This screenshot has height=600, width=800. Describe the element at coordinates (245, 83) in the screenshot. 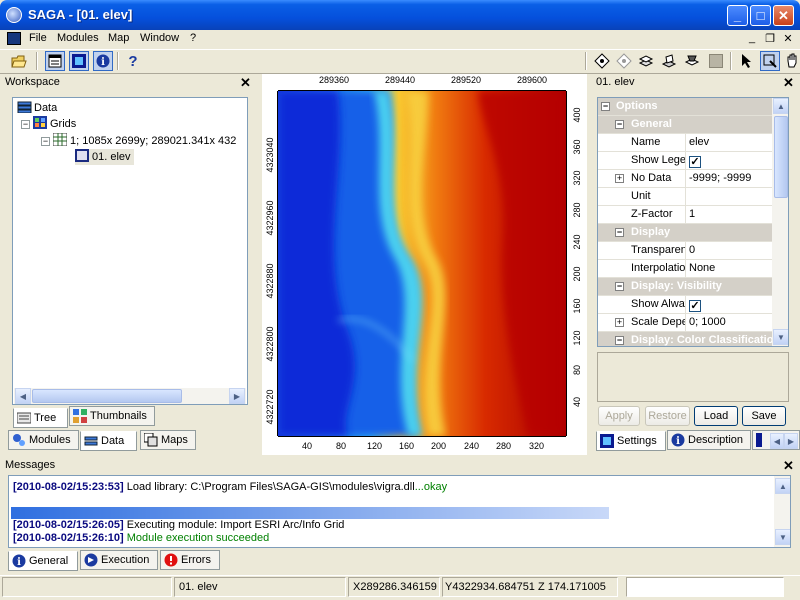

I see `workspace-close-icon: ✕` at that location.